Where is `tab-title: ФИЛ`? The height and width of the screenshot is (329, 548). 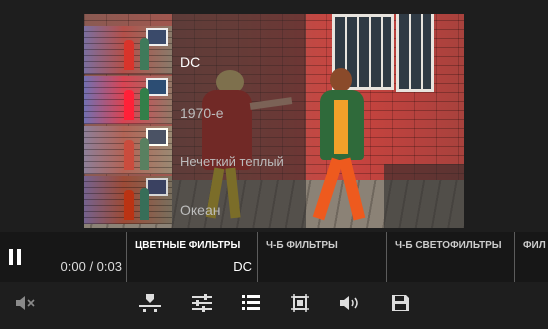
tab-title: ФИЛ is located at coordinates (534, 245).